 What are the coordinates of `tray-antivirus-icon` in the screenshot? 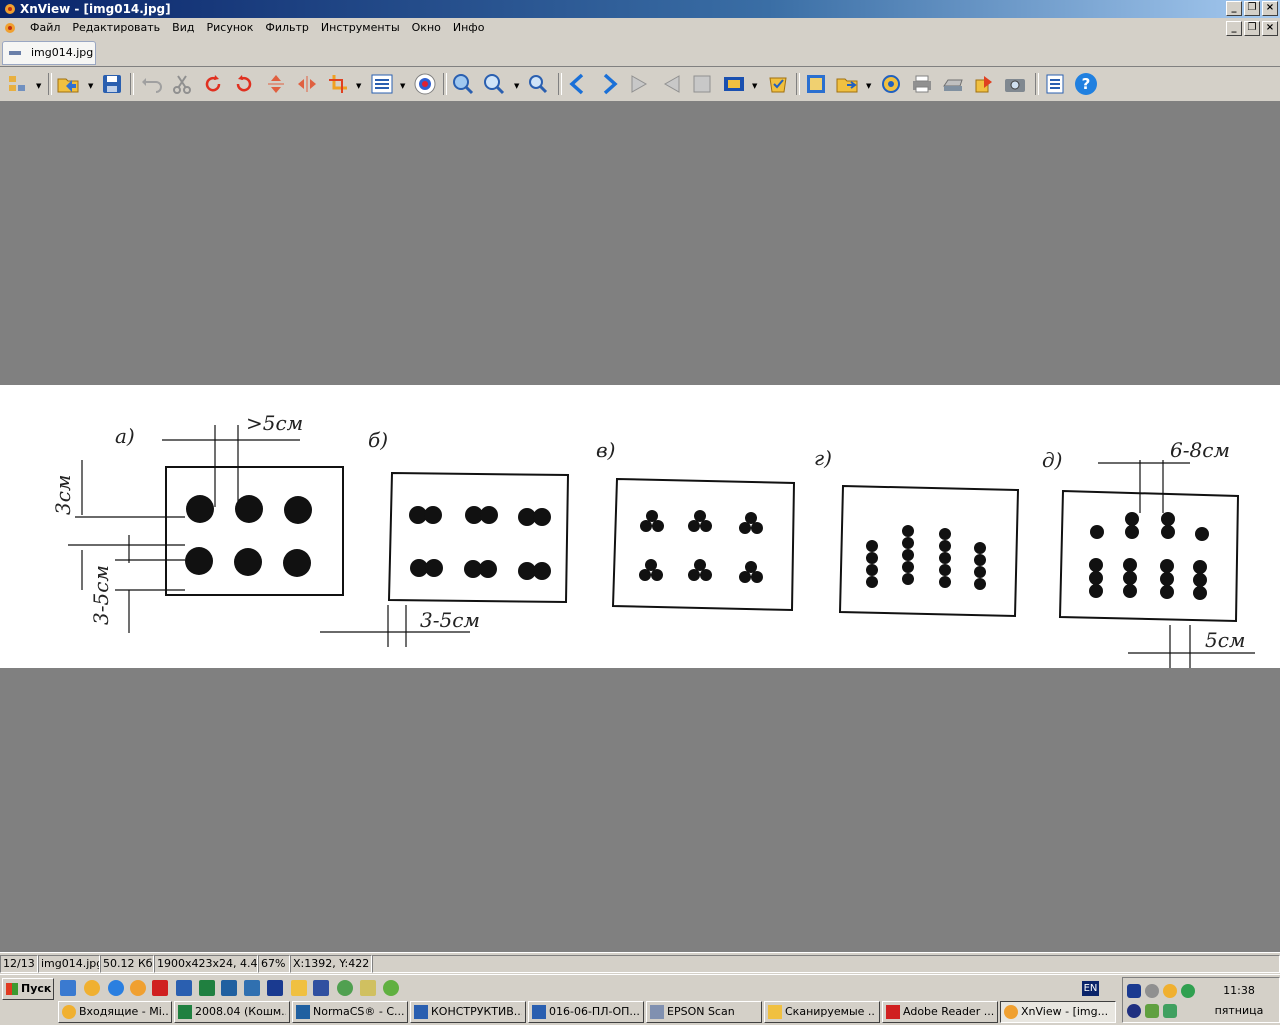 It's located at (1134, 1011).